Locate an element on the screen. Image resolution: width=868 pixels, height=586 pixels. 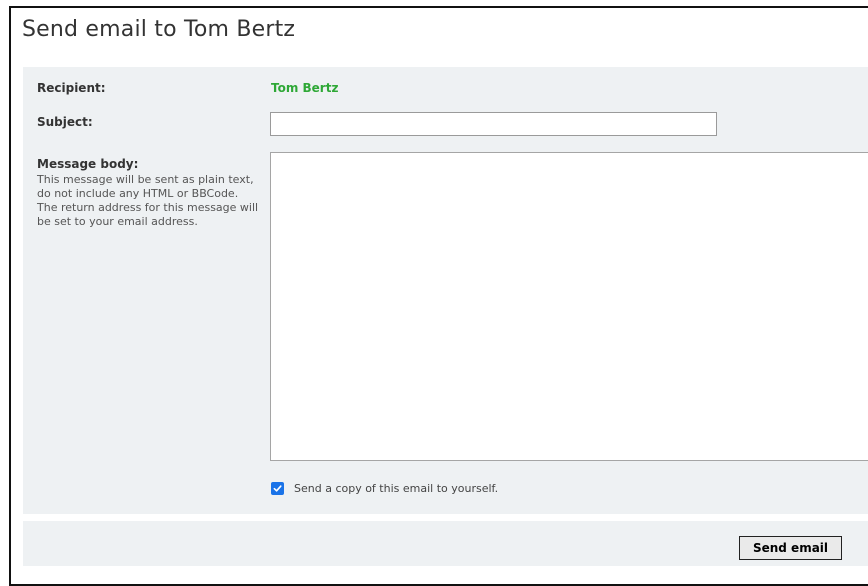
page-title: Send email to Tom Bertz is located at coordinates (159, 29).